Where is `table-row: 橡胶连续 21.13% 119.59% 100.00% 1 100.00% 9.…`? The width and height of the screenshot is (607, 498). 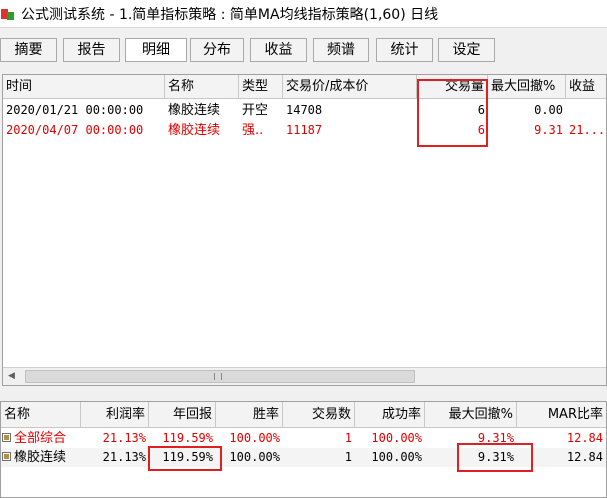 table-row: 橡胶连续 21.13% 119.59% 100.00% 1 100.00% 9.… is located at coordinates (303, 457).